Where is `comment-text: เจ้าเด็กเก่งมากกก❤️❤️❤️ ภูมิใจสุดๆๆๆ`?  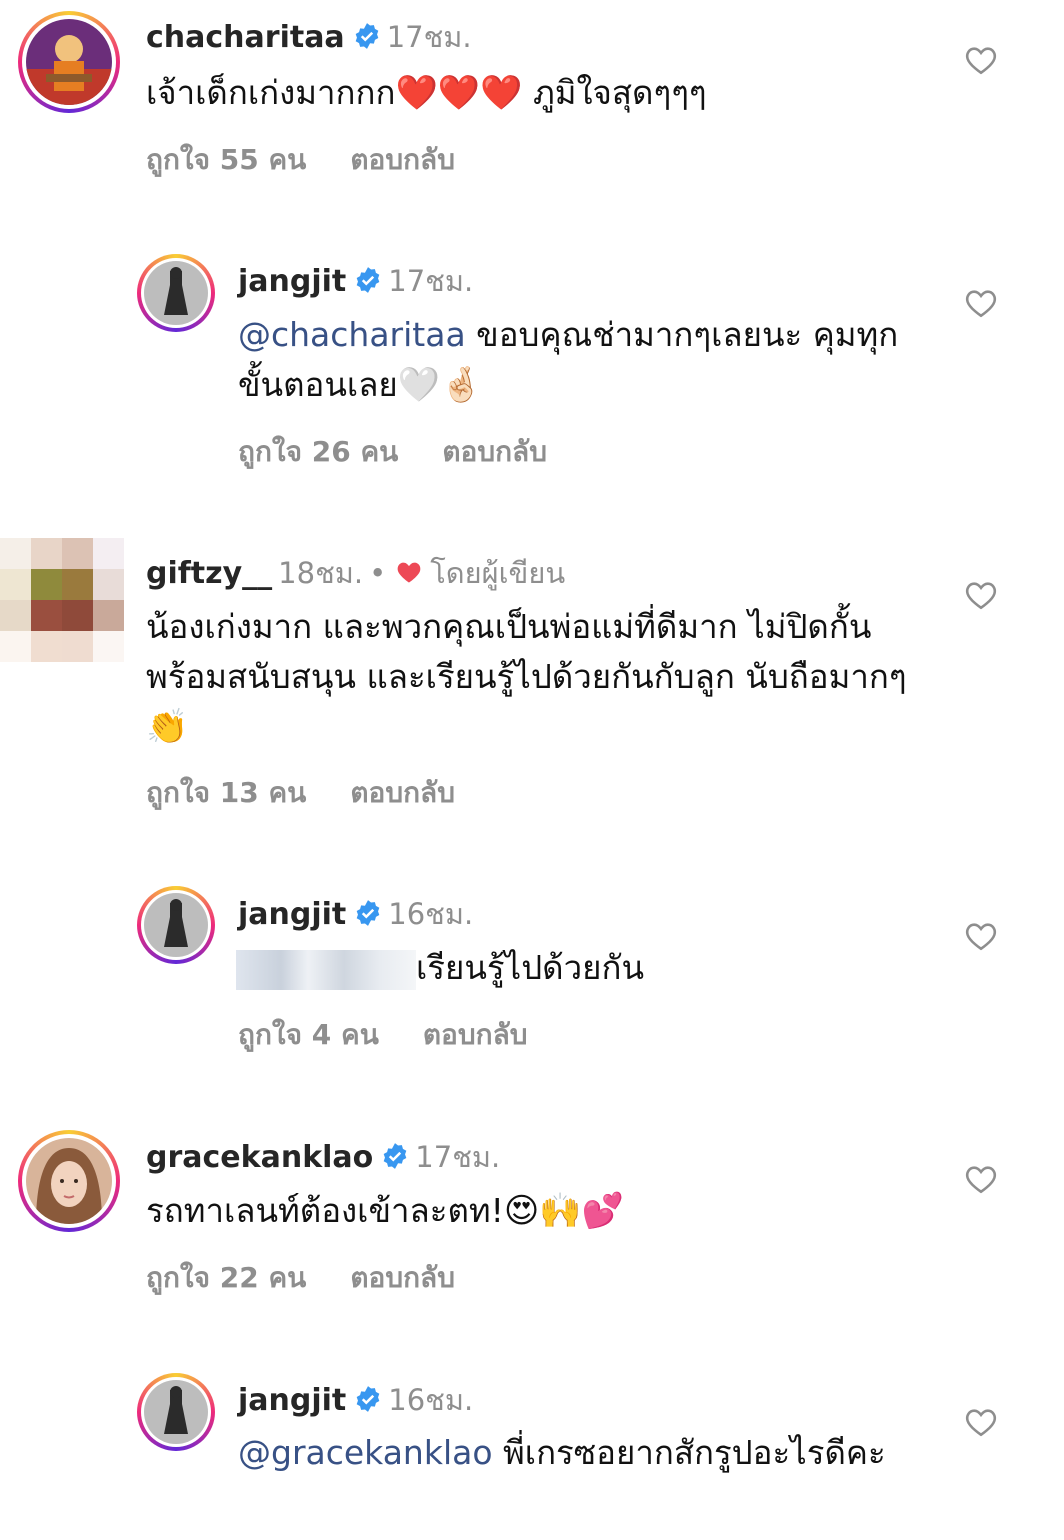 comment-text: เจ้าเด็กเก่งมากกก❤️❤️❤️ ภูมิใจสุดๆๆๆ is located at coordinates (426, 93).